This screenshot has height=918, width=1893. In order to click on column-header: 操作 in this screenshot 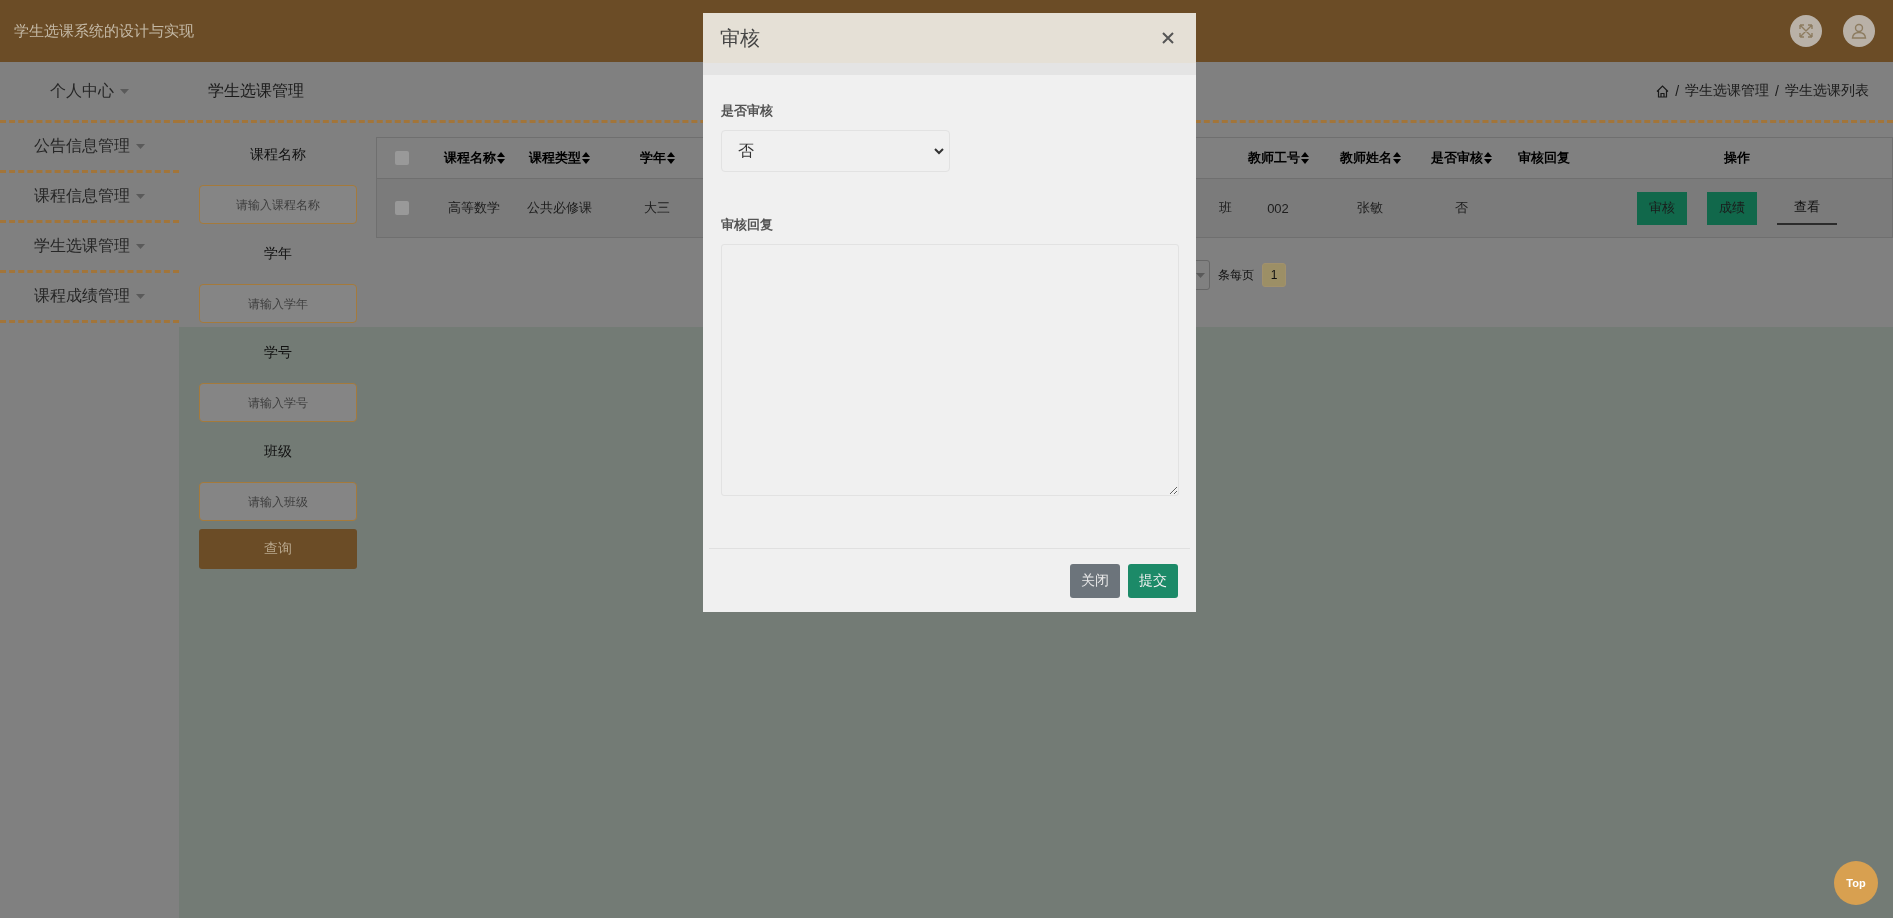, I will do `click(1737, 158)`.